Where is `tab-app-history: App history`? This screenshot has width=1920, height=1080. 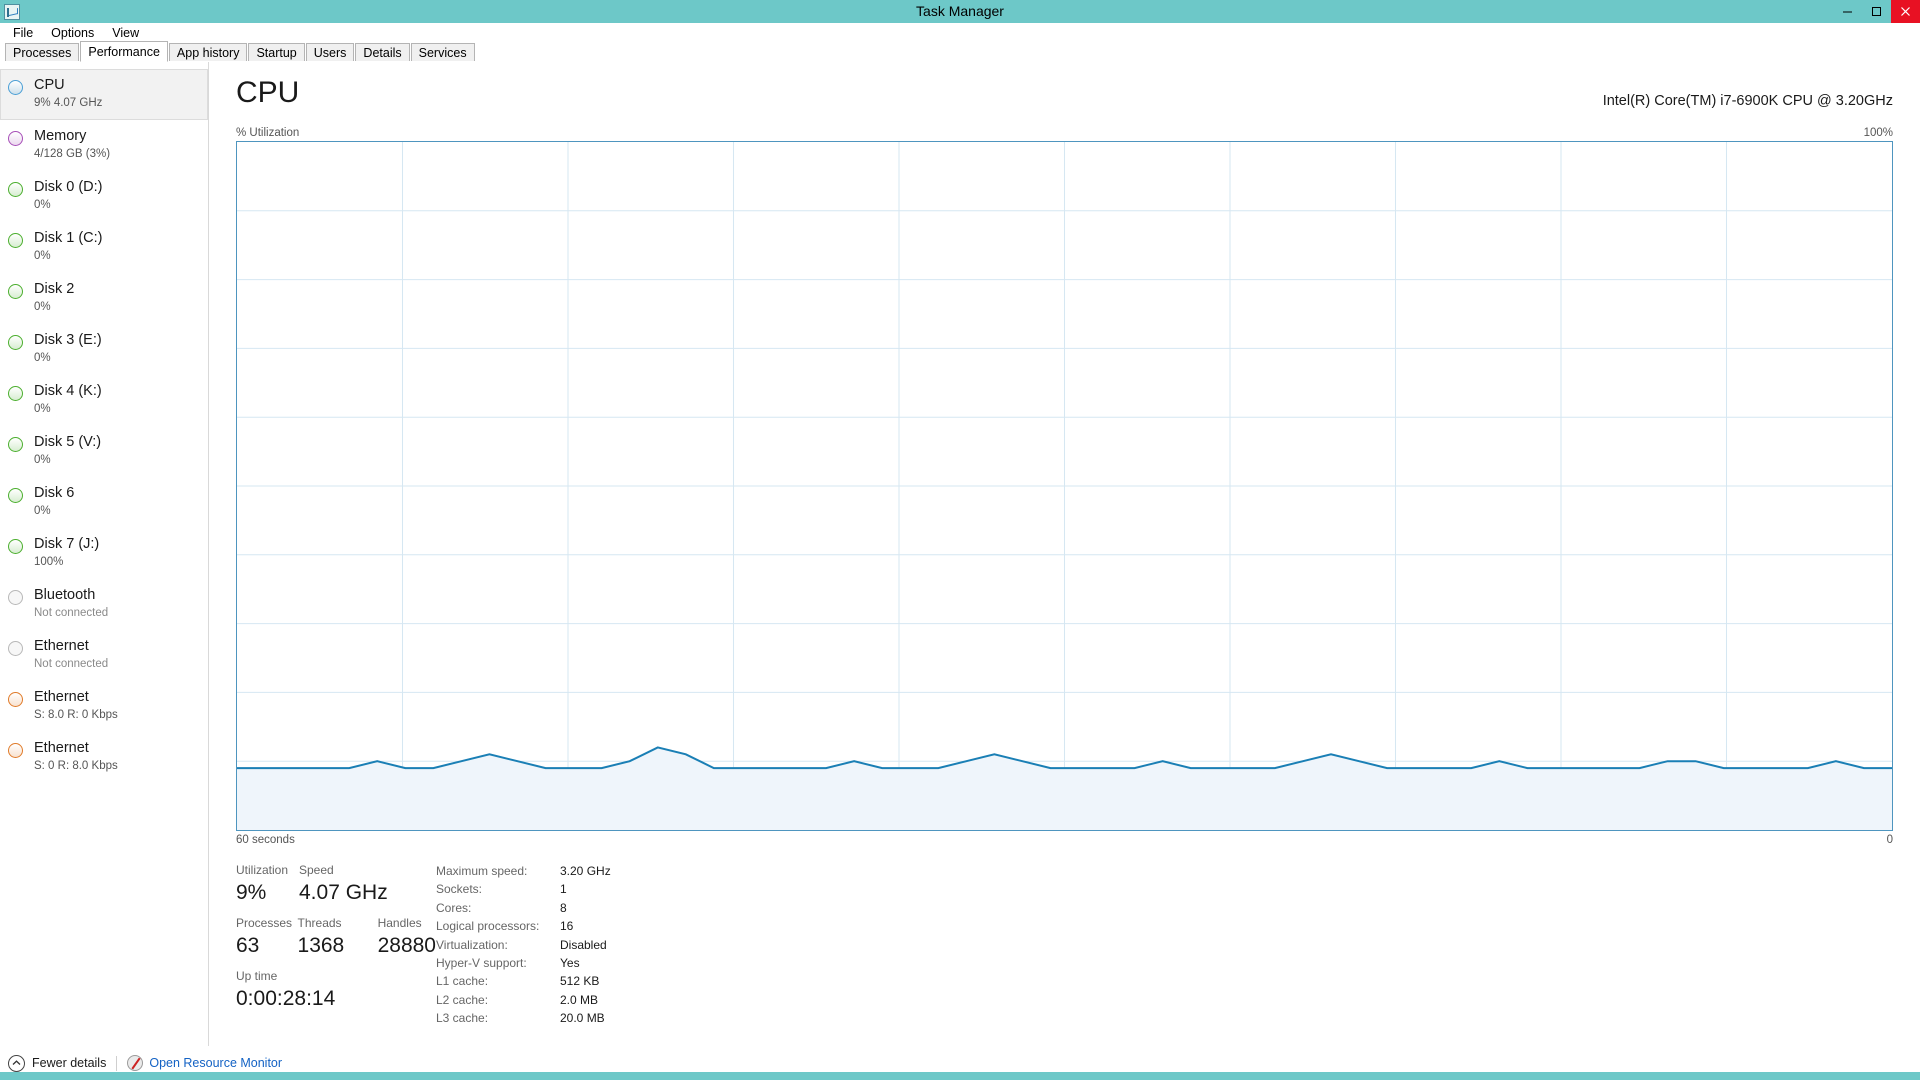
tab-app-history: App history is located at coordinates (208, 52).